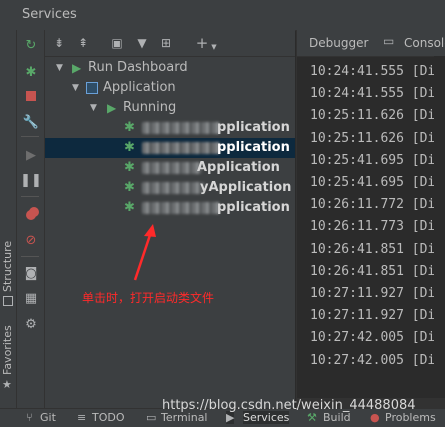  Describe the element at coordinates (83, 43) in the screenshot. I see `collapse-all-icon: ⇞` at that location.